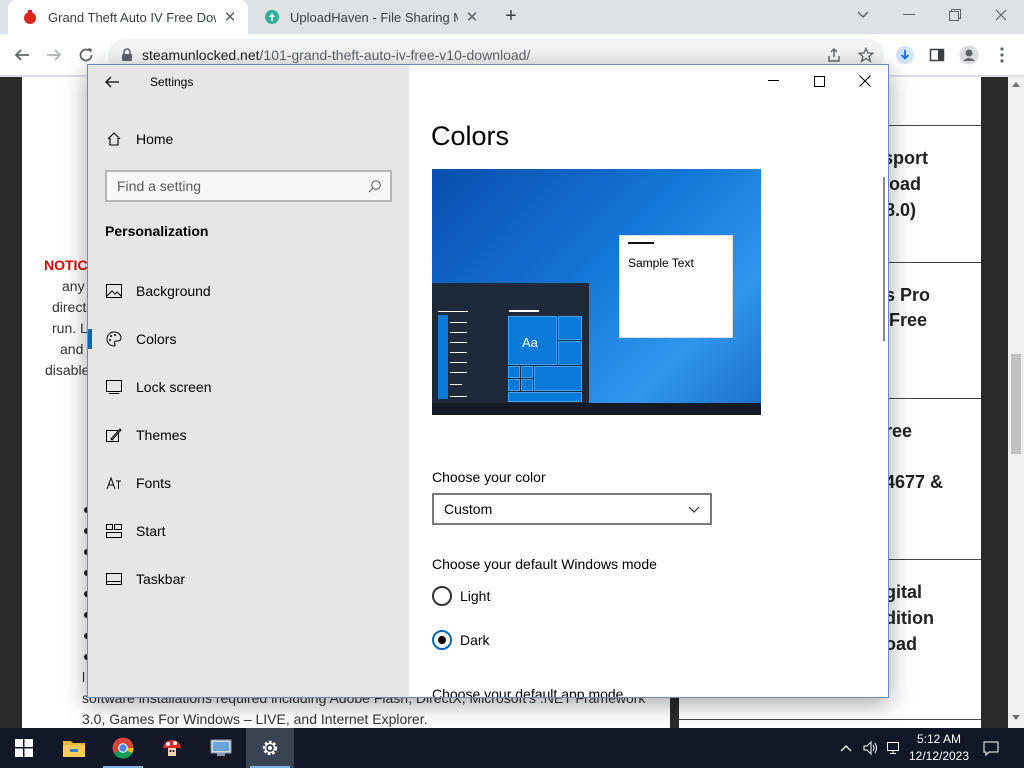 The image size is (1024, 768). What do you see at coordinates (270, 748) in the screenshot?
I see `taskbar-settings` at bounding box center [270, 748].